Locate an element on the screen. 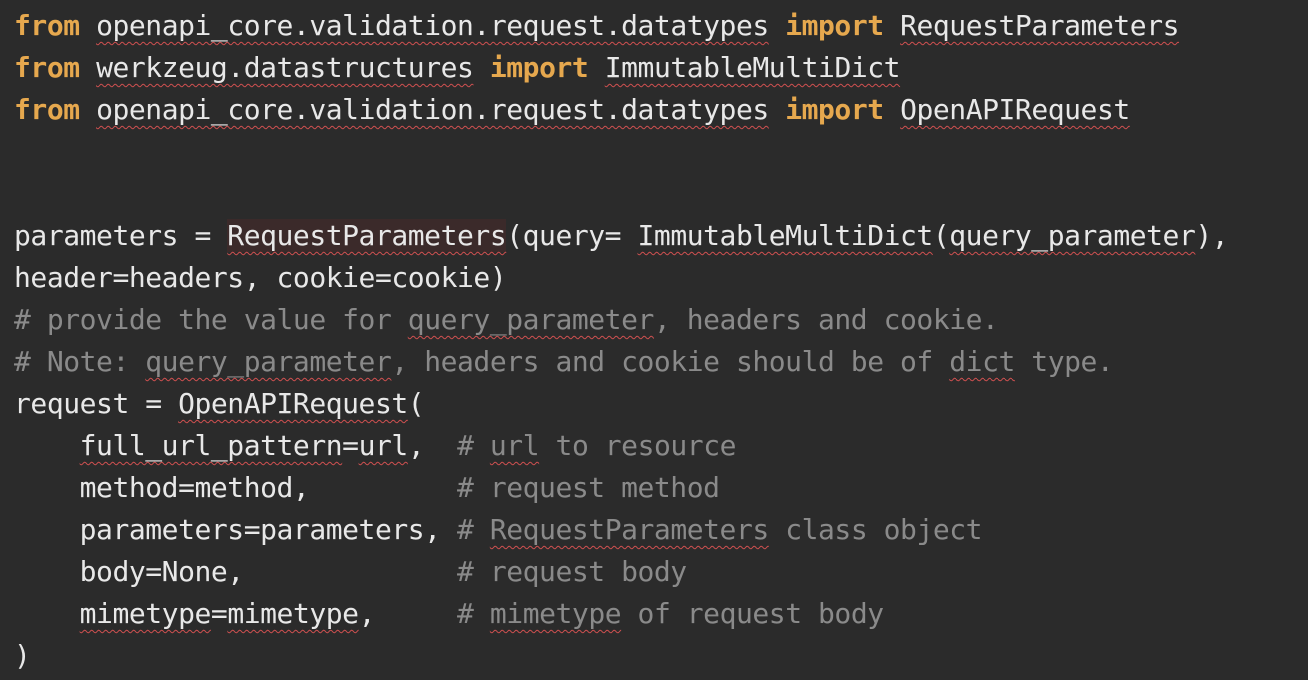 The image size is (1308, 680). comment-token-spellcheck-underlined: mimetype is located at coordinates (555, 613).